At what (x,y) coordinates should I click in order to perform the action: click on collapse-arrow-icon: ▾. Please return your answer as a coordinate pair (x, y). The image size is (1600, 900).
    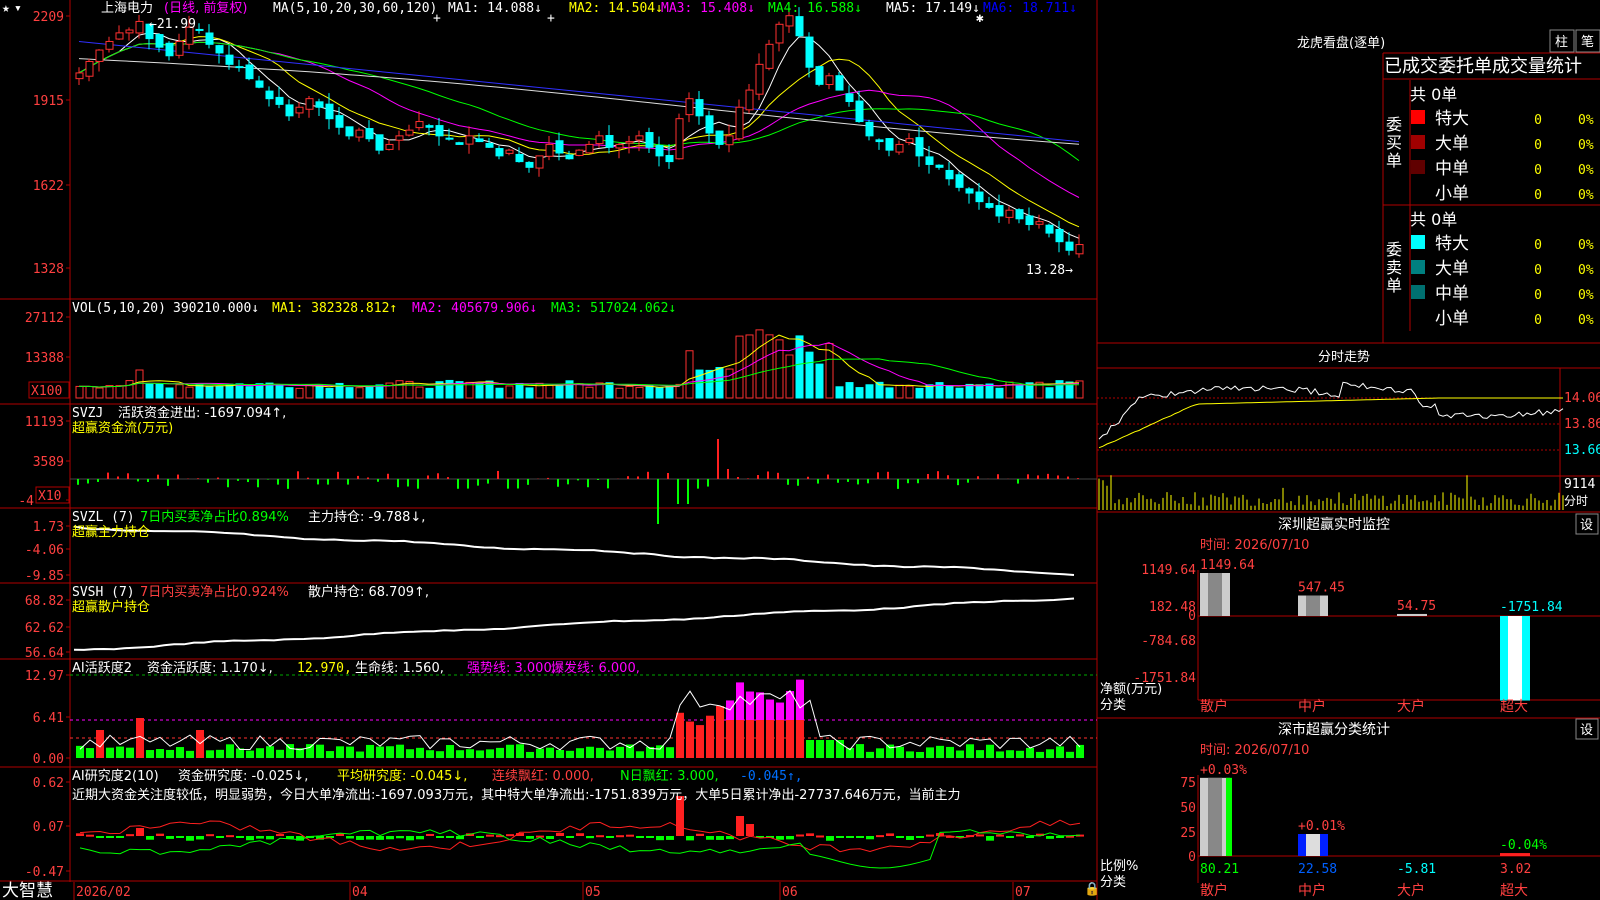
    Looking at the image, I should click on (18, 8).